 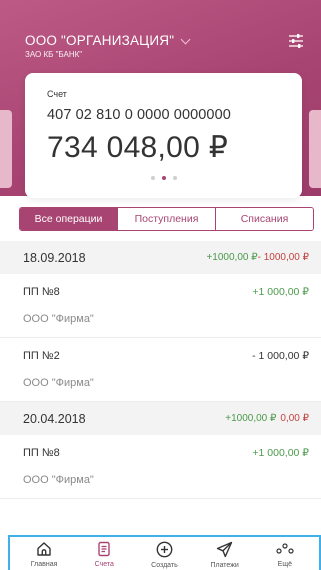 What do you see at coordinates (224, 565) in the screenshot?
I see `nav-label: Платежи` at bounding box center [224, 565].